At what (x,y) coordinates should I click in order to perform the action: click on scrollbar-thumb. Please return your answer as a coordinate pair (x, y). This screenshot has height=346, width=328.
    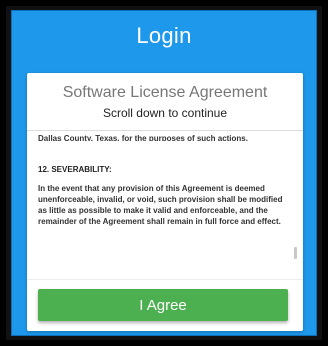
    Looking at the image, I should click on (295, 253).